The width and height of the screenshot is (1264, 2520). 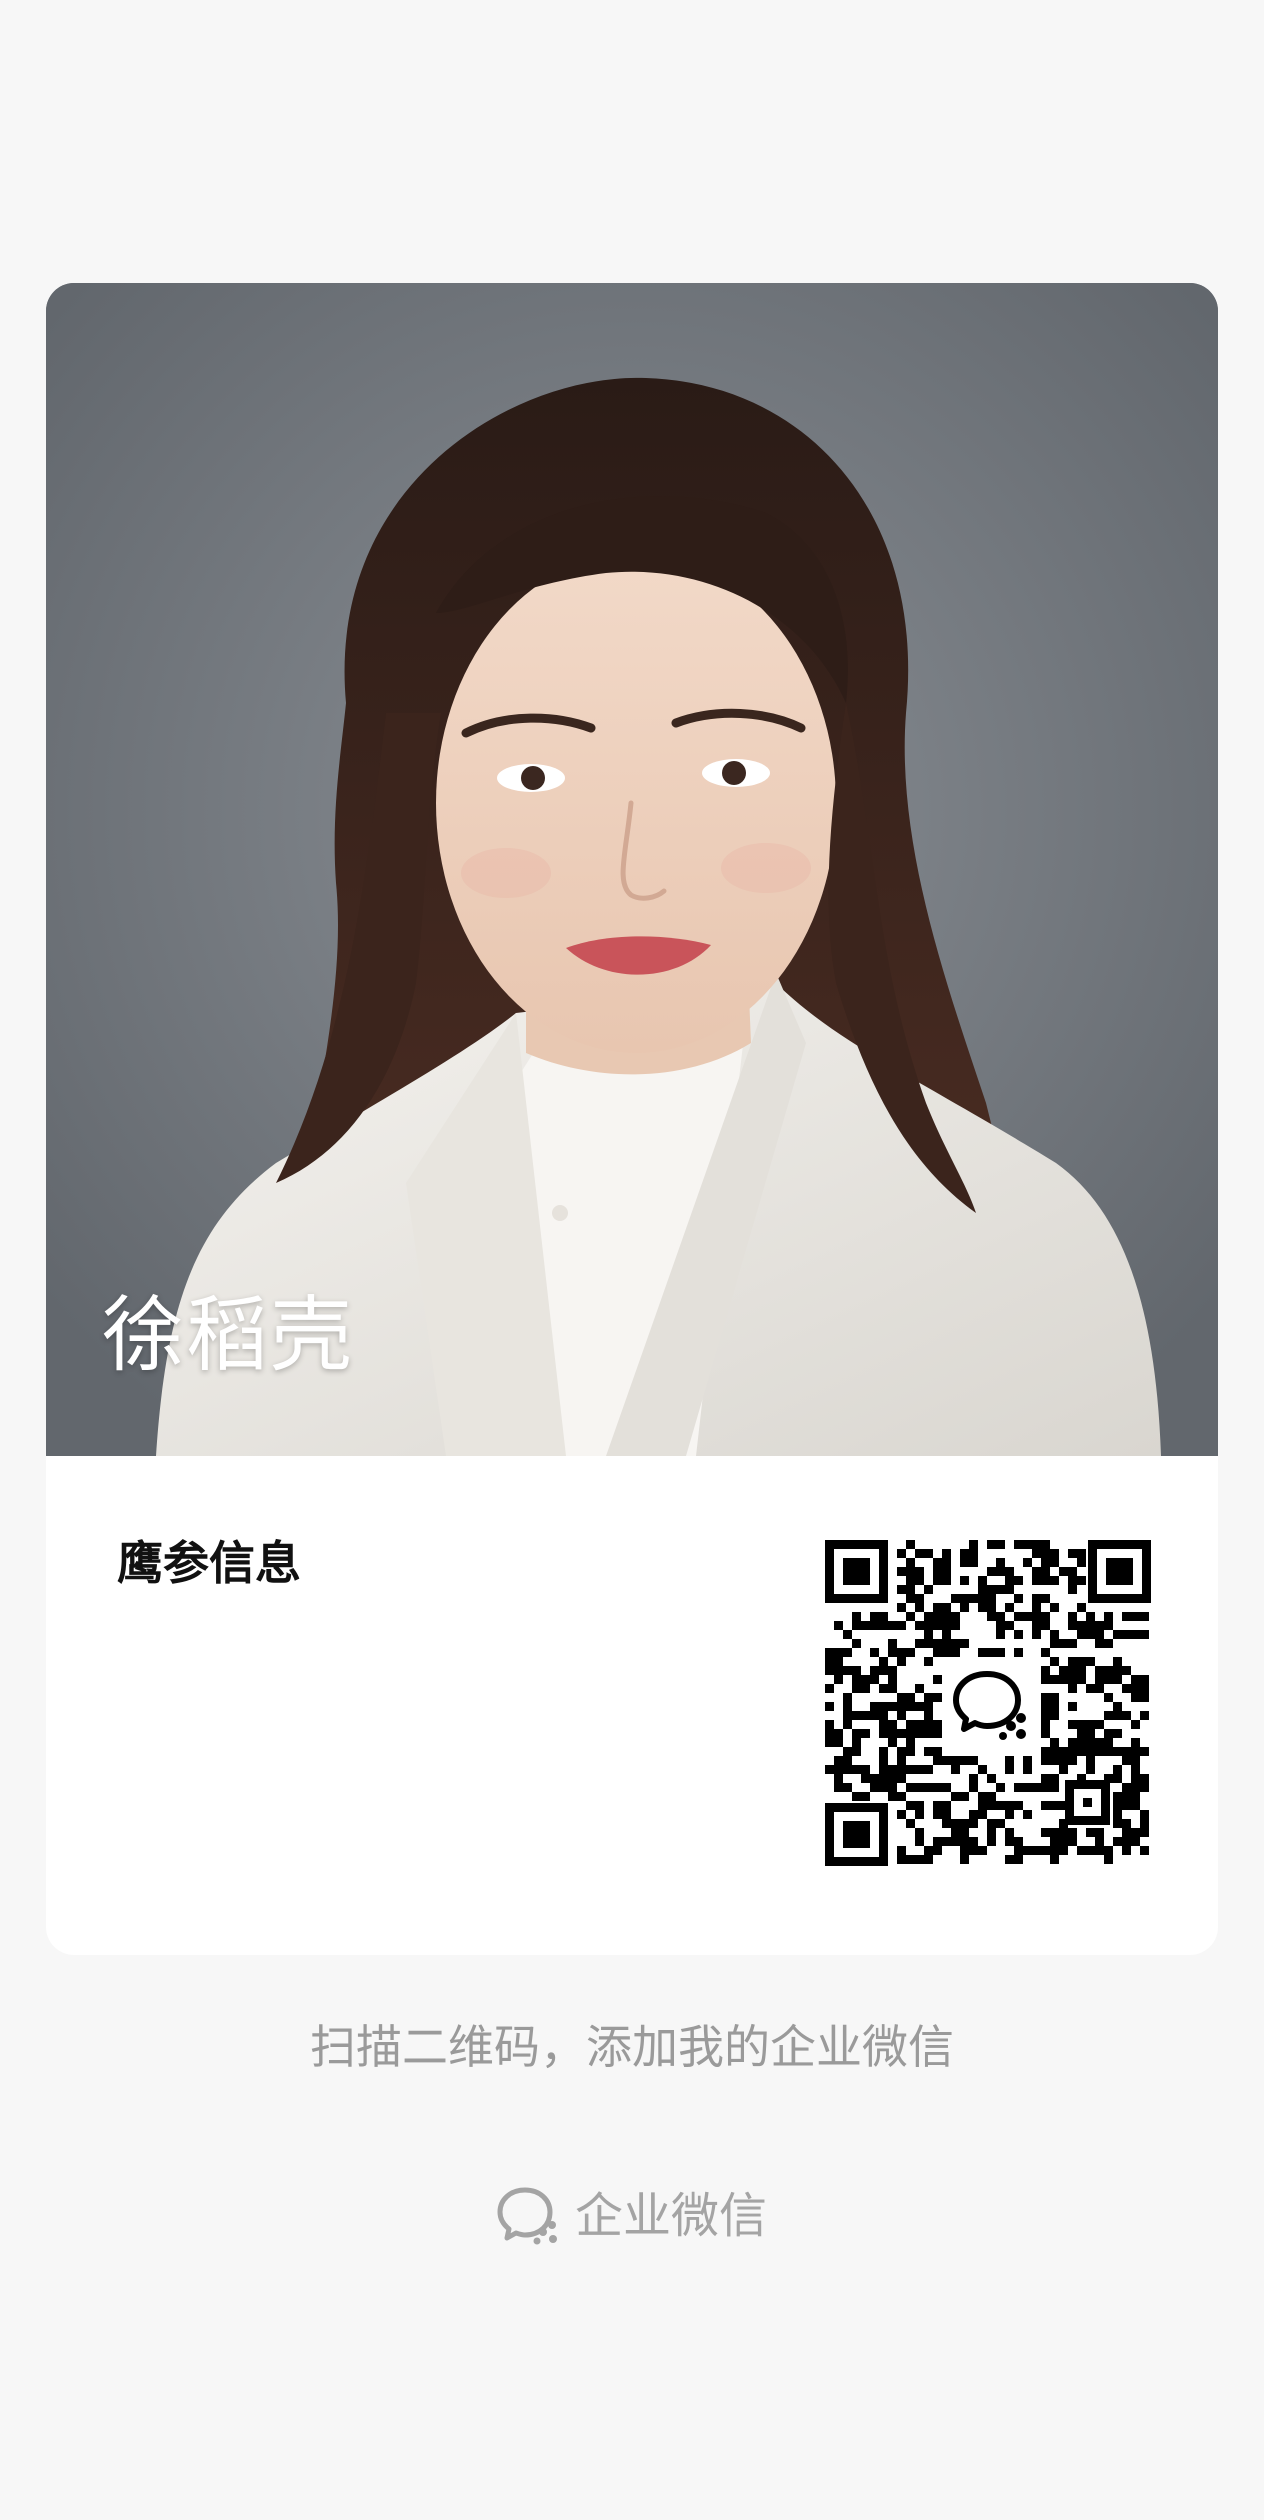 What do you see at coordinates (209, 1563) in the screenshot?
I see `company-name: 鹰参信息` at bounding box center [209, 1563].